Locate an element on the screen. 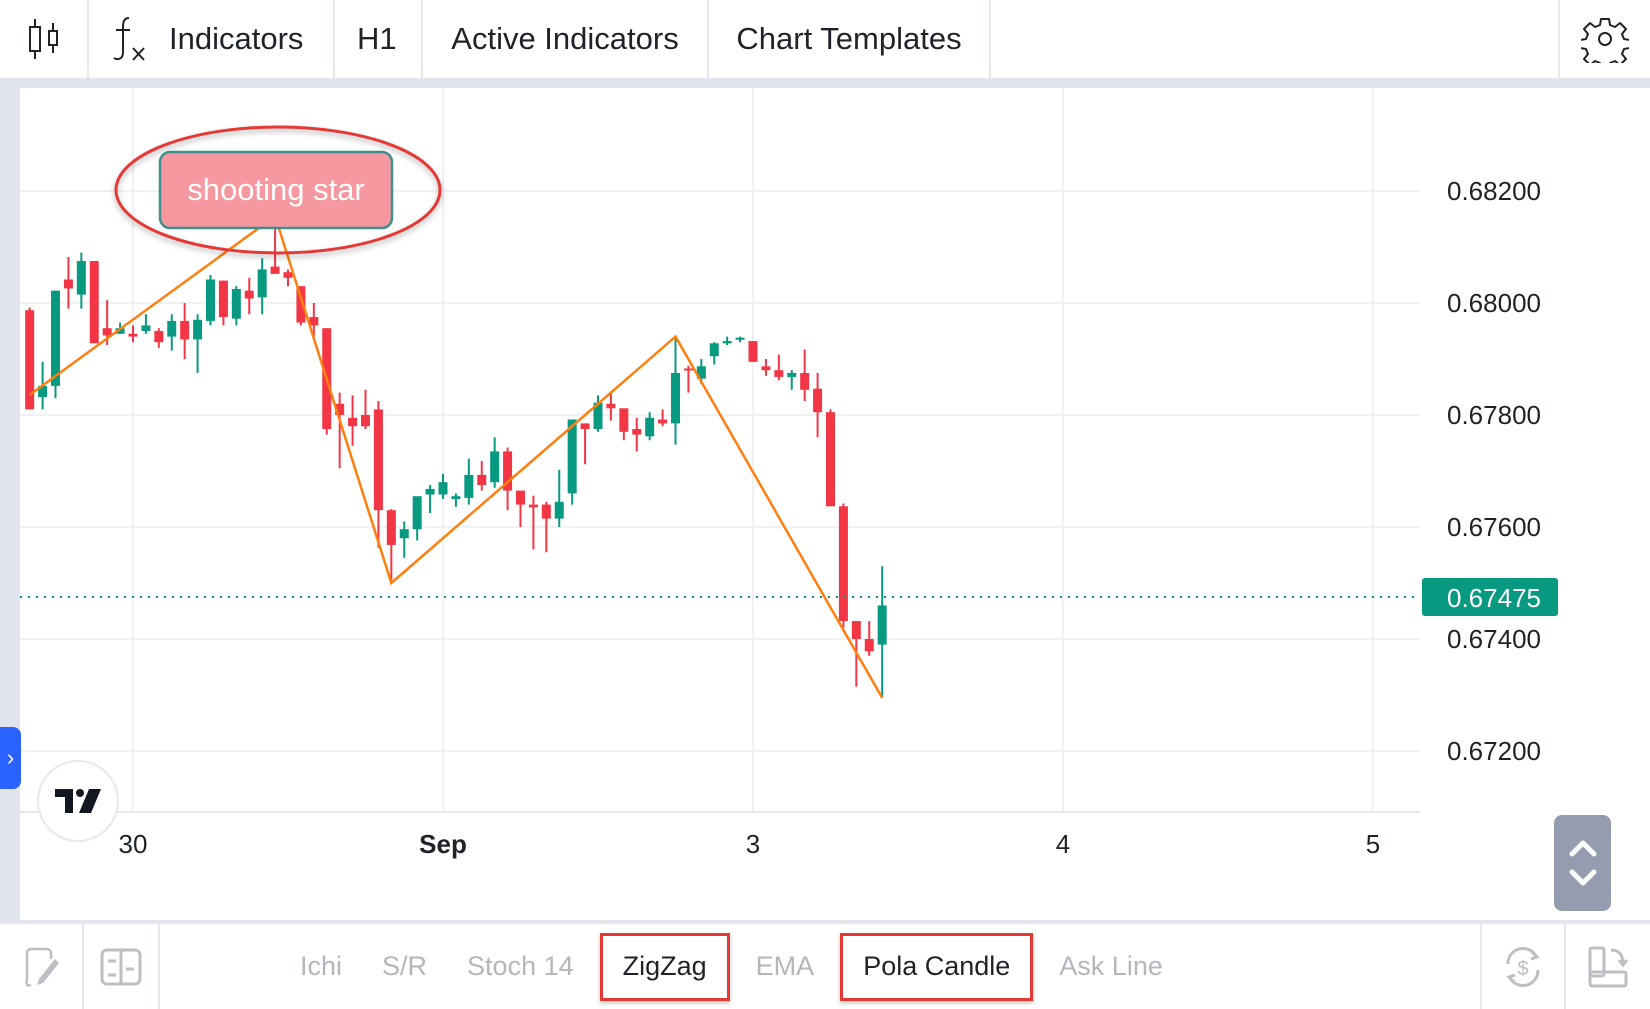 Image resolution: width=1650 pixels, height=1009 pixels. tab-stoch-label: Stoch 14 is located at coordinates (520, 966).